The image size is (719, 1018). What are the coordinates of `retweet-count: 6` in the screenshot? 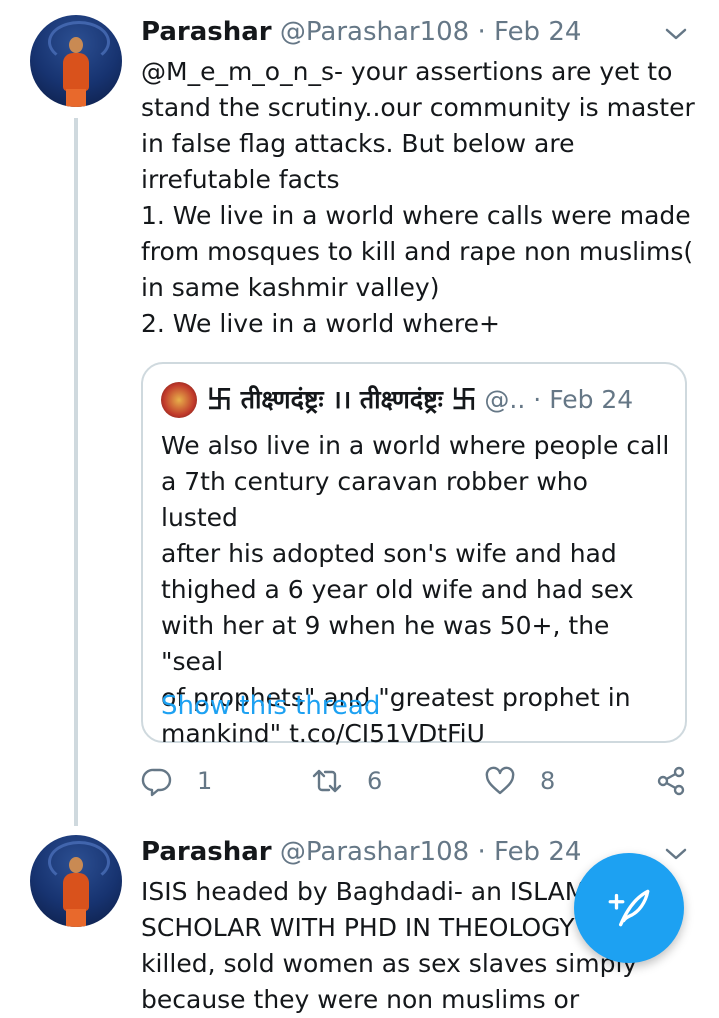 It's located at (375, 781).